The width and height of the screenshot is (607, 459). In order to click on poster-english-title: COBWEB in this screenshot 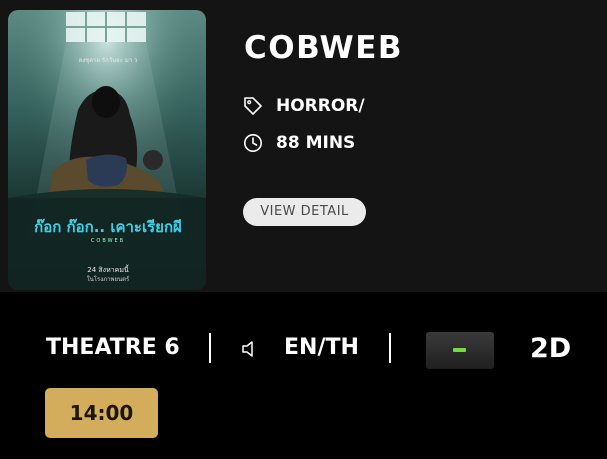, I will do `click(108, 241)`.